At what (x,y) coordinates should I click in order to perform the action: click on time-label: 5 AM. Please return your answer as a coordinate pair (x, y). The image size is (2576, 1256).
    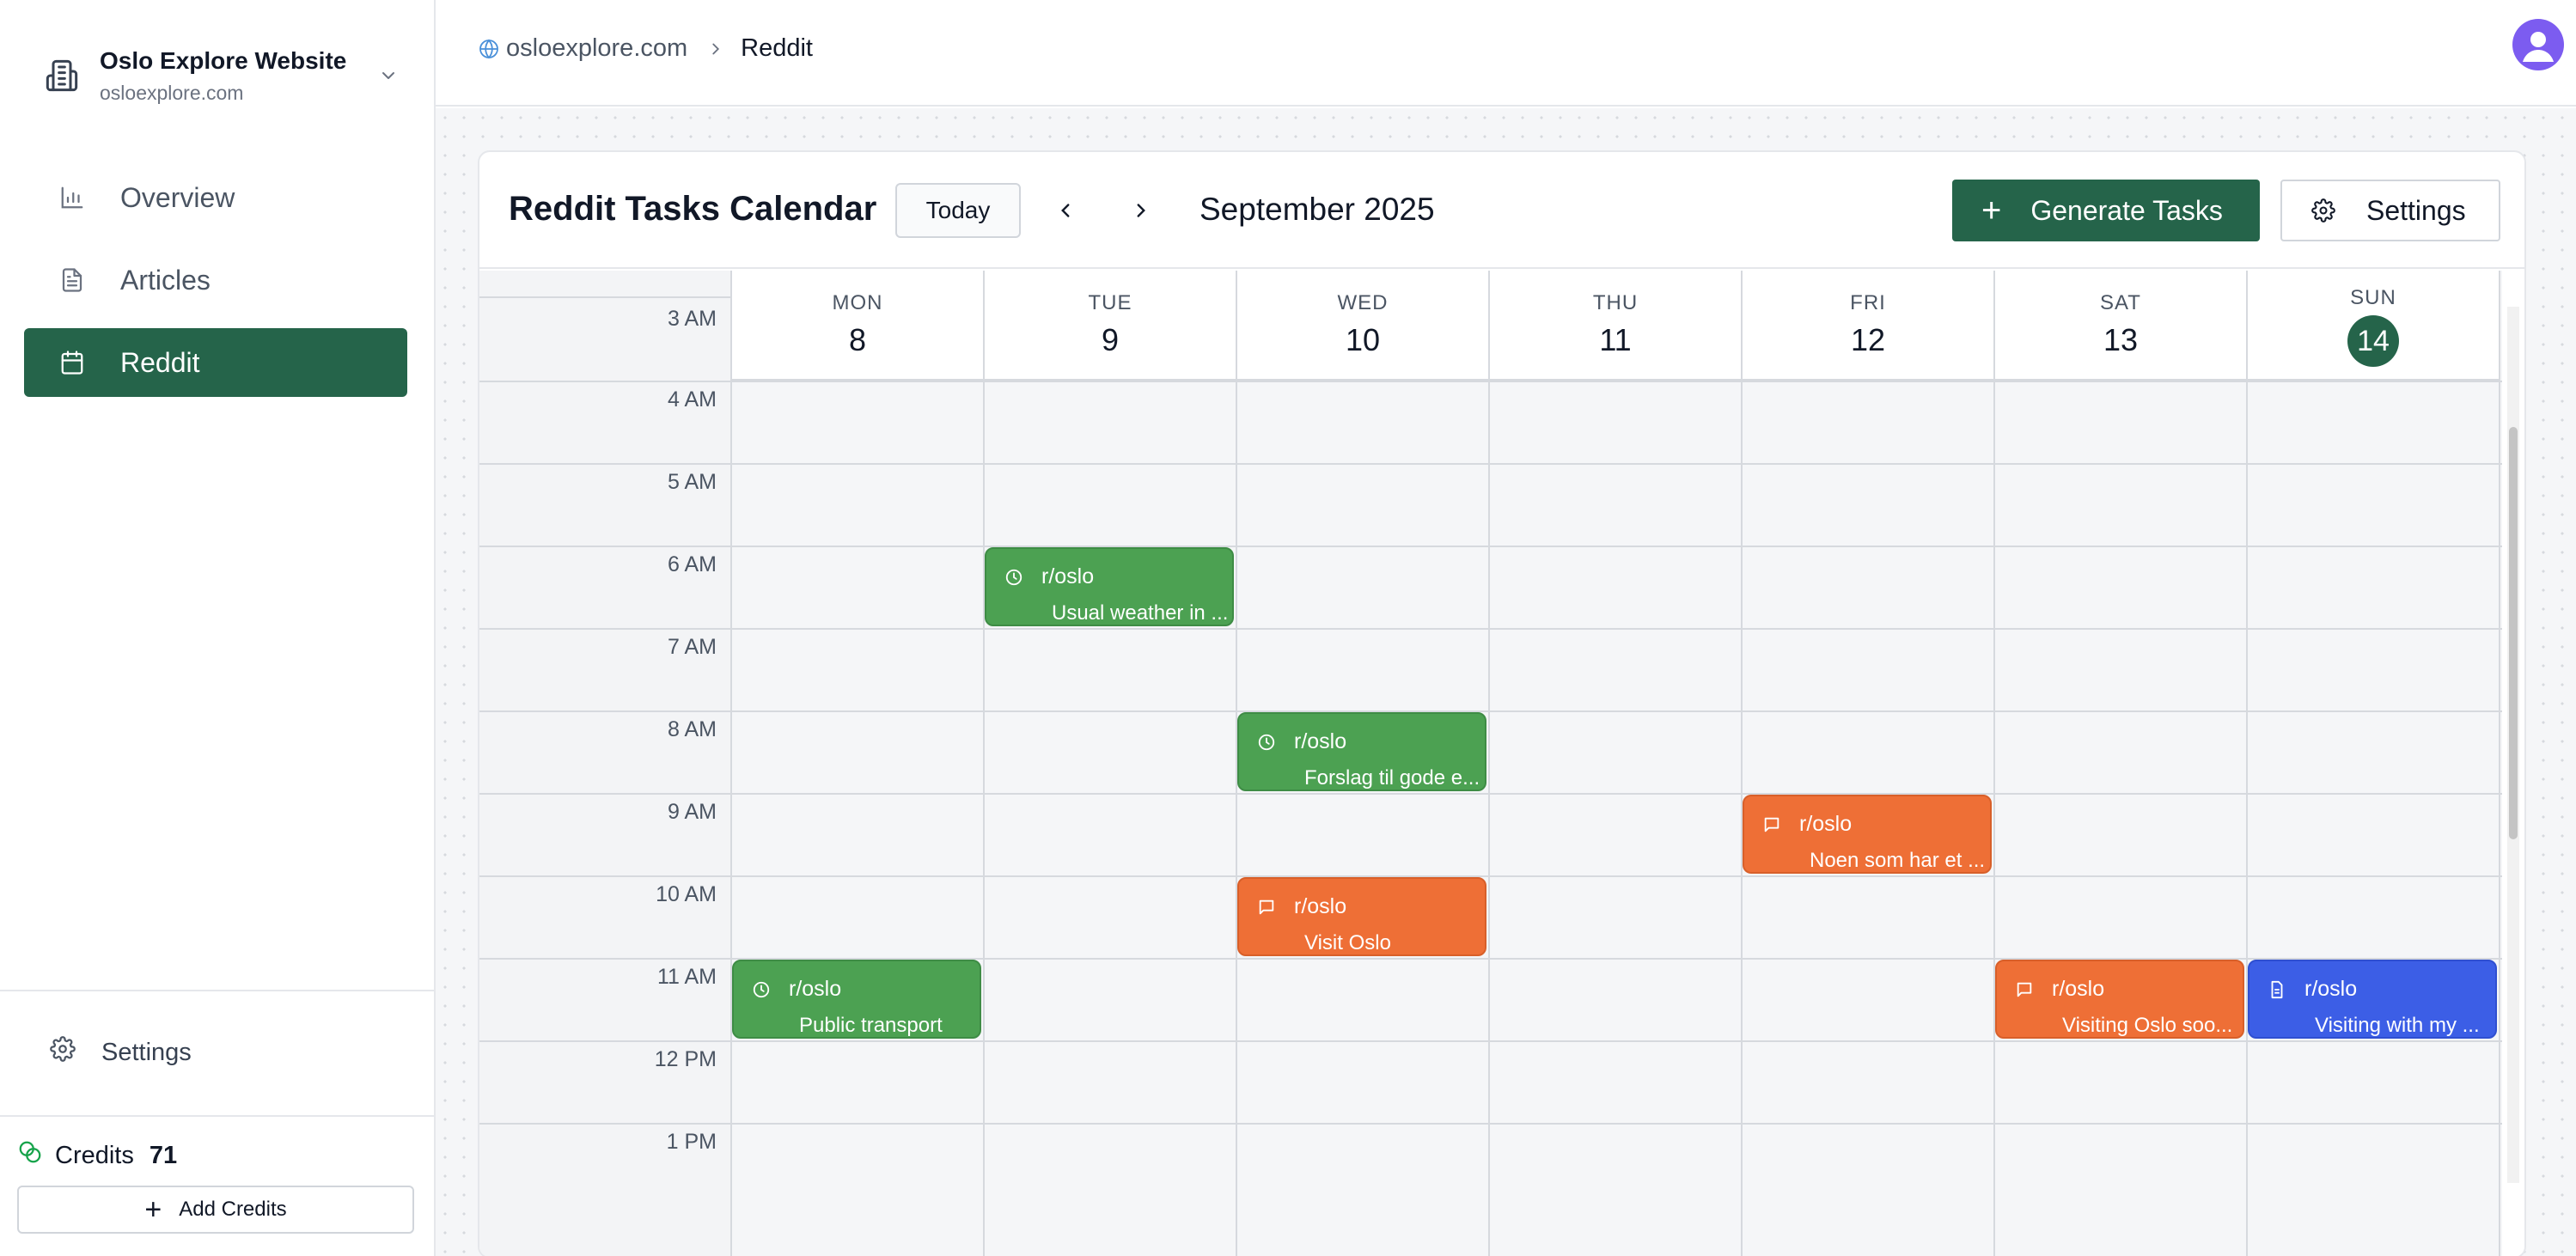
    Looking at the image, I should click on (692, 482).